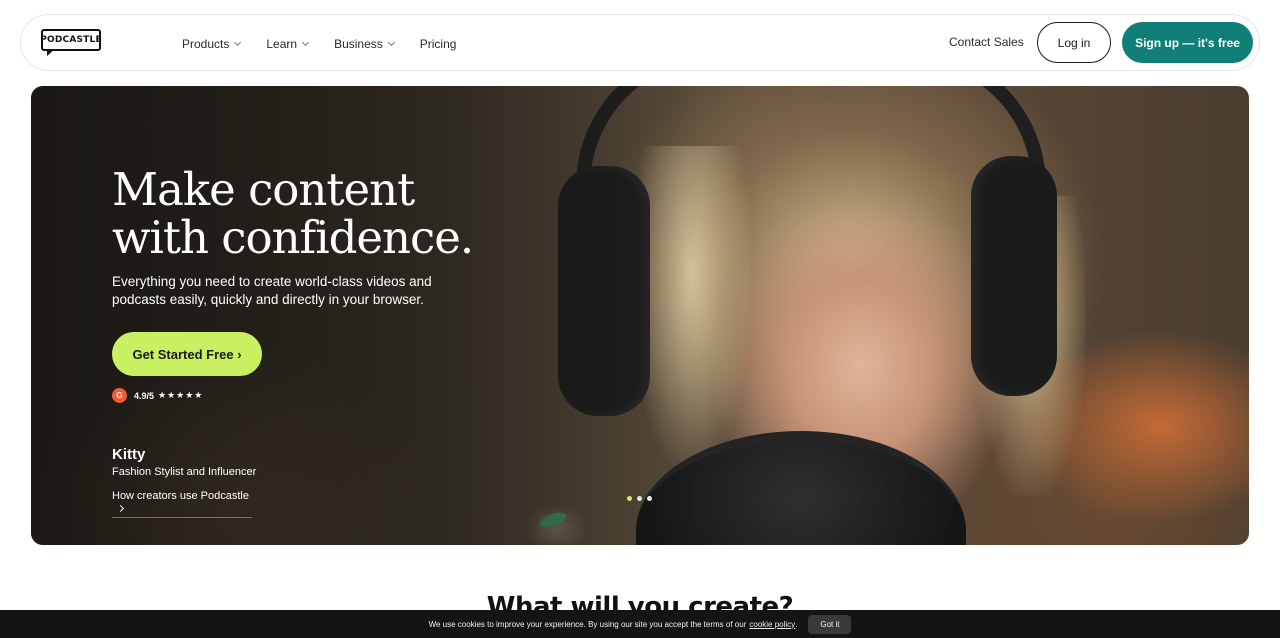  I want to click on hero-title-line: Make content, so click(263, 189).